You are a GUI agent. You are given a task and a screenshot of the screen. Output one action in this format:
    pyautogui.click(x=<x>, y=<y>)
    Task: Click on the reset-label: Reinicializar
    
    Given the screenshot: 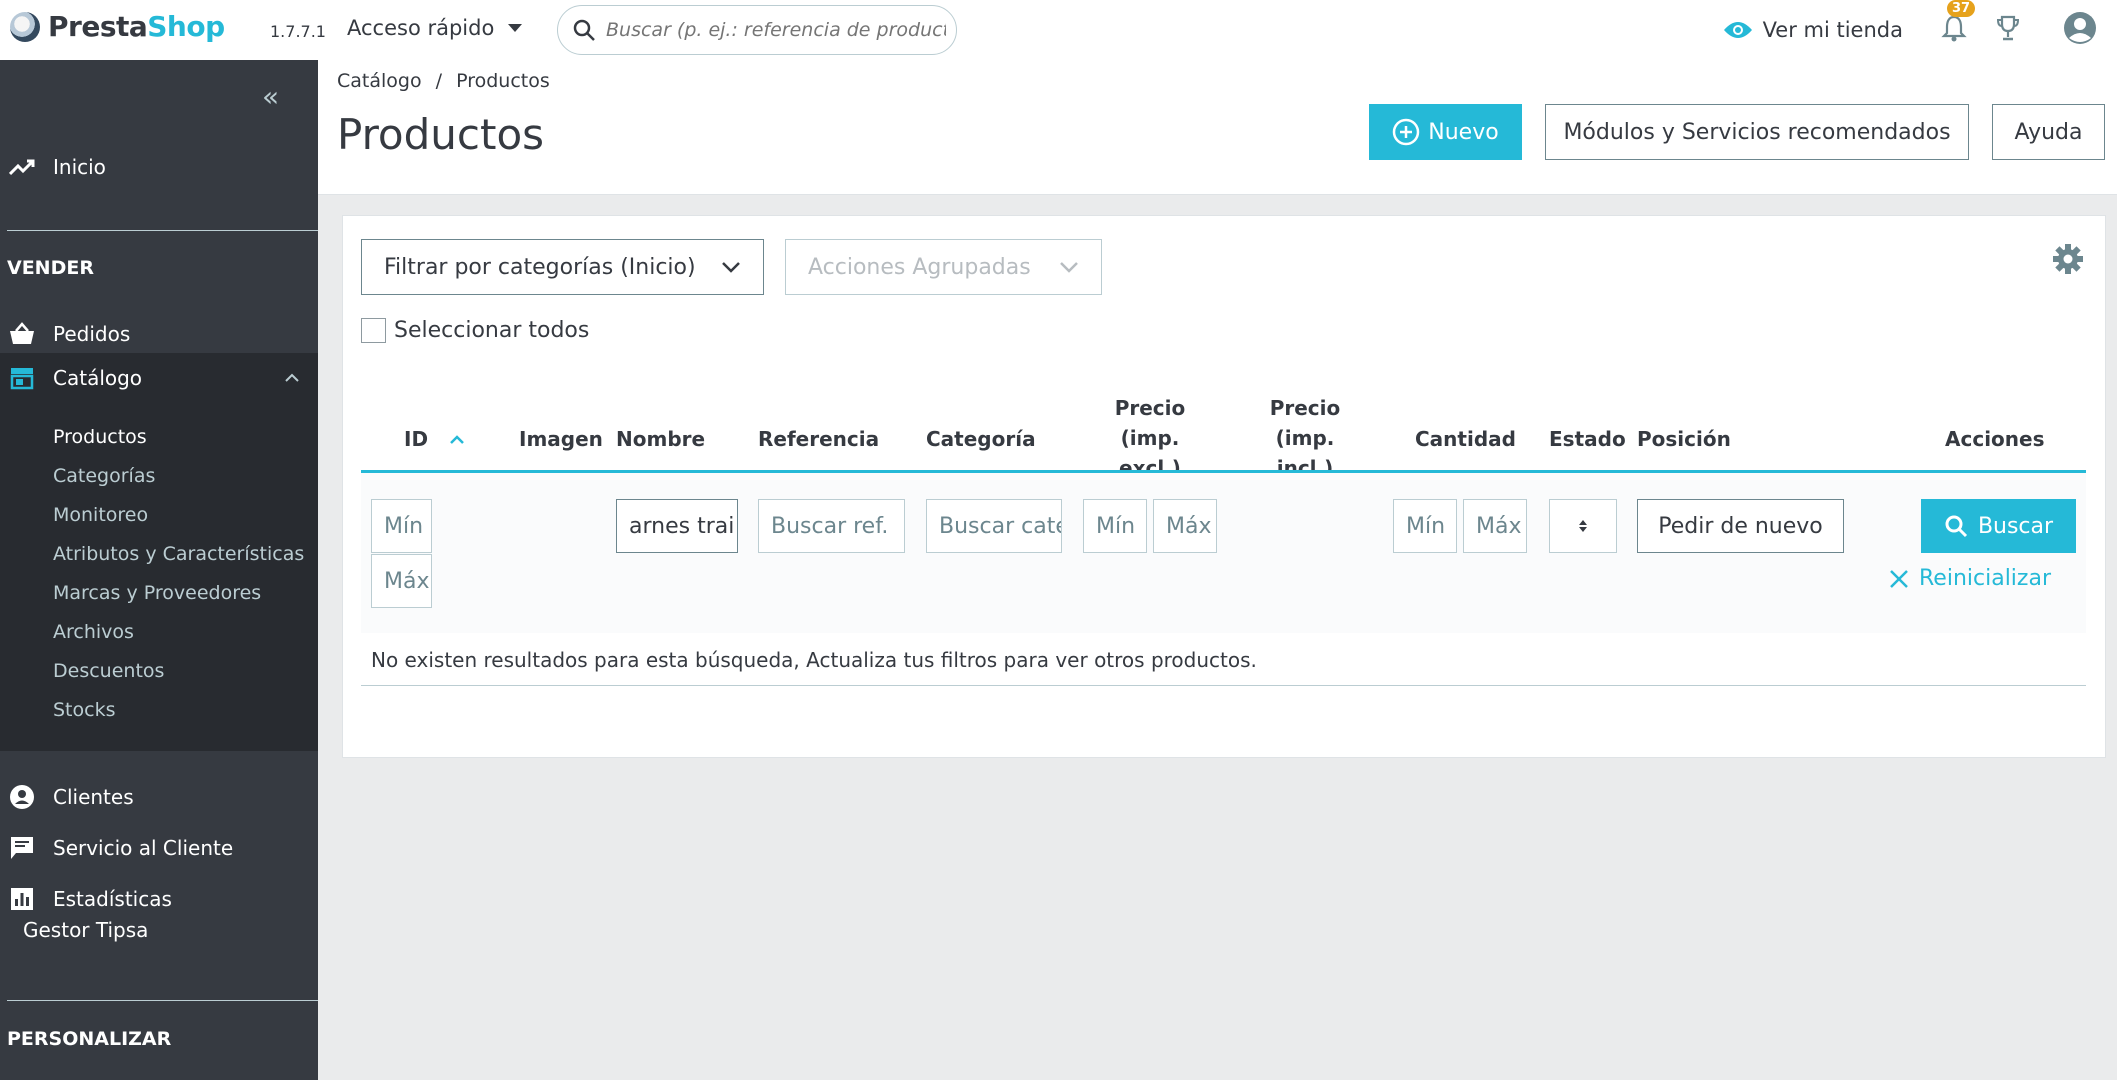 What is the action you would take?
    pyautogui.click(x=1985, y=578)
    